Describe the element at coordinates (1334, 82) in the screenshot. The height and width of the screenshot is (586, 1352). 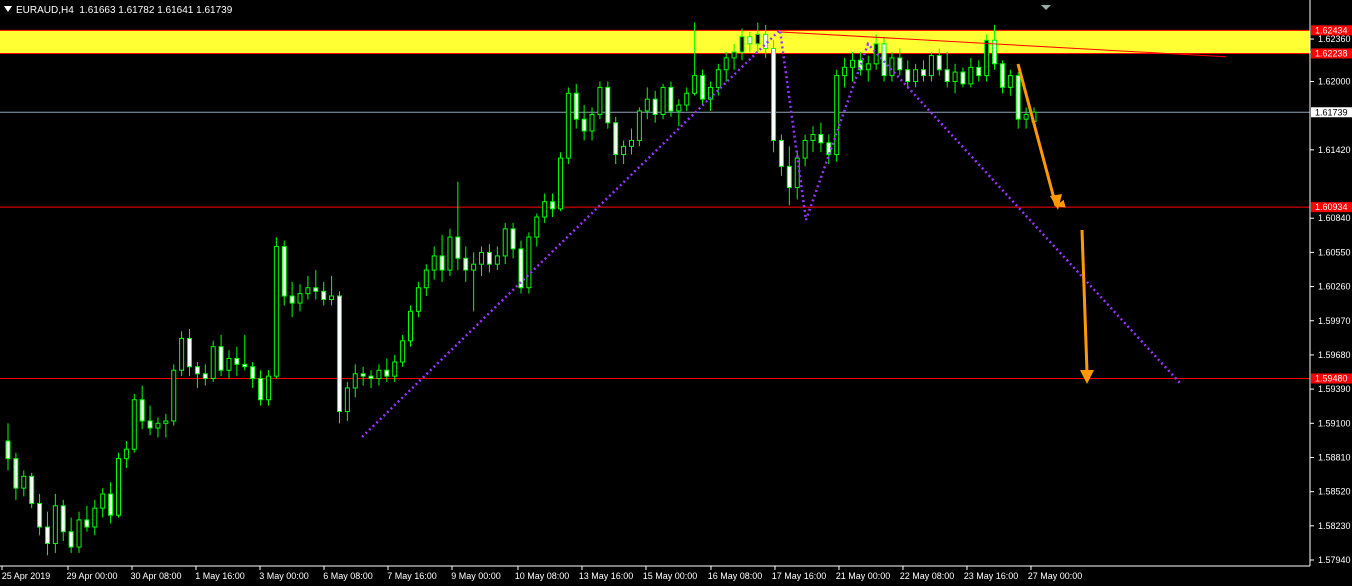
I see `y-tick-label: 1.62000` at that location.